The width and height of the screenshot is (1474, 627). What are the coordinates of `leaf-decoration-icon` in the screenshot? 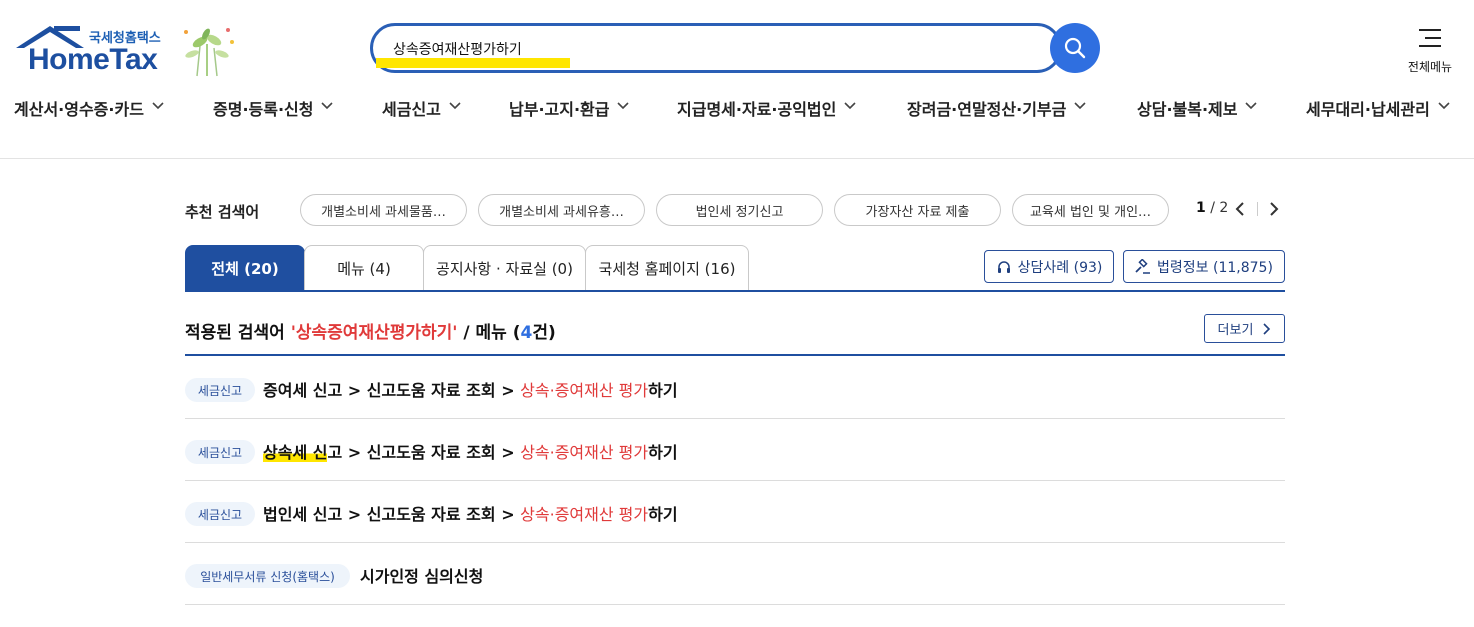 It's located at (209, 52).